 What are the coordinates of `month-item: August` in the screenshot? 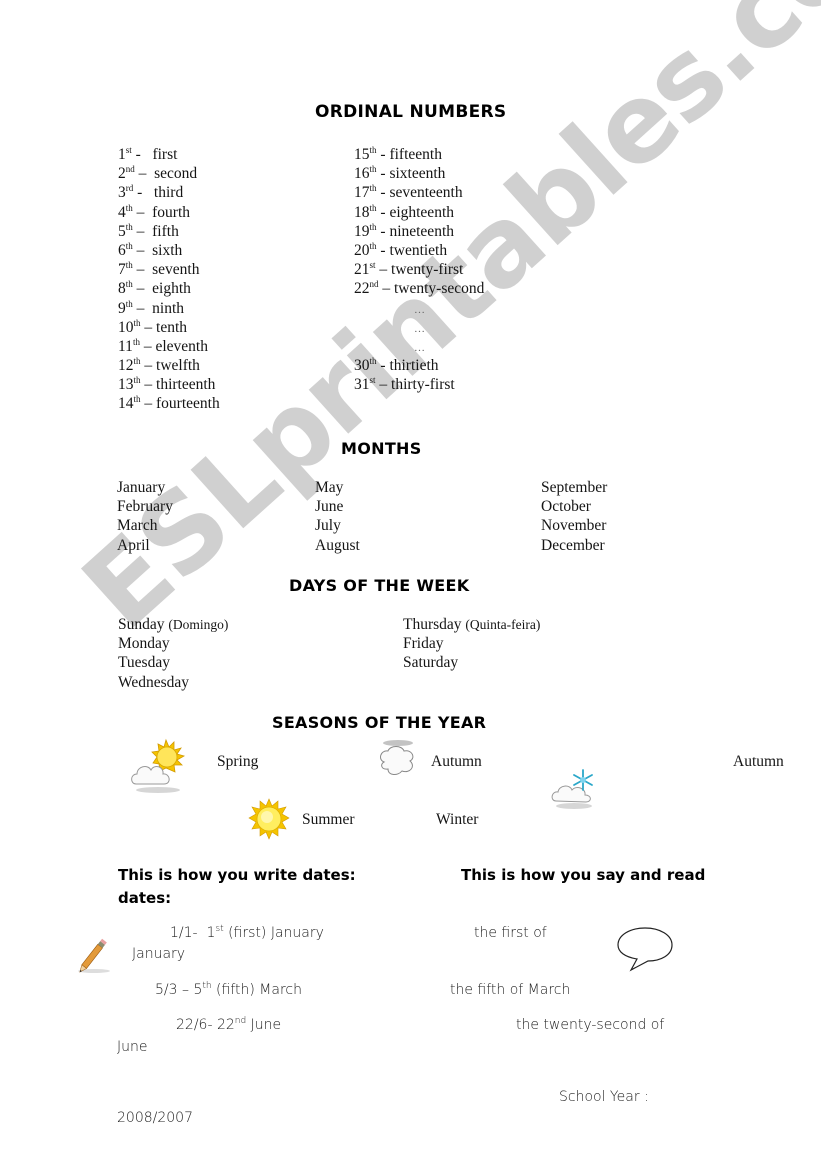 It's located at (337, 545).